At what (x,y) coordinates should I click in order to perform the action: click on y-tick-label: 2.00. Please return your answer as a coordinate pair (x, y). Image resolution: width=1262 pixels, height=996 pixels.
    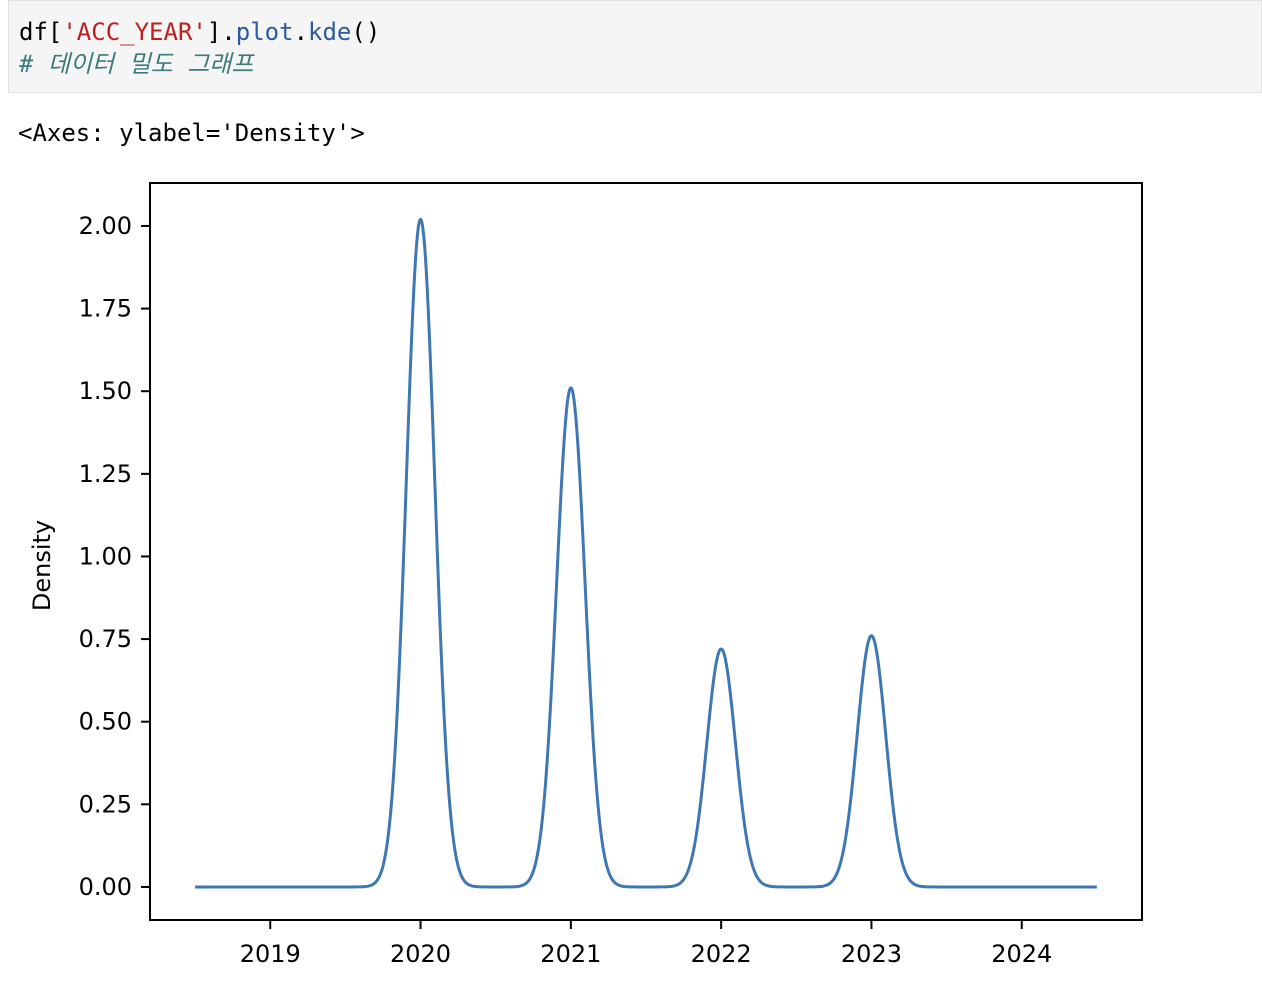
    Looking at the image, I should click on (105, 226).